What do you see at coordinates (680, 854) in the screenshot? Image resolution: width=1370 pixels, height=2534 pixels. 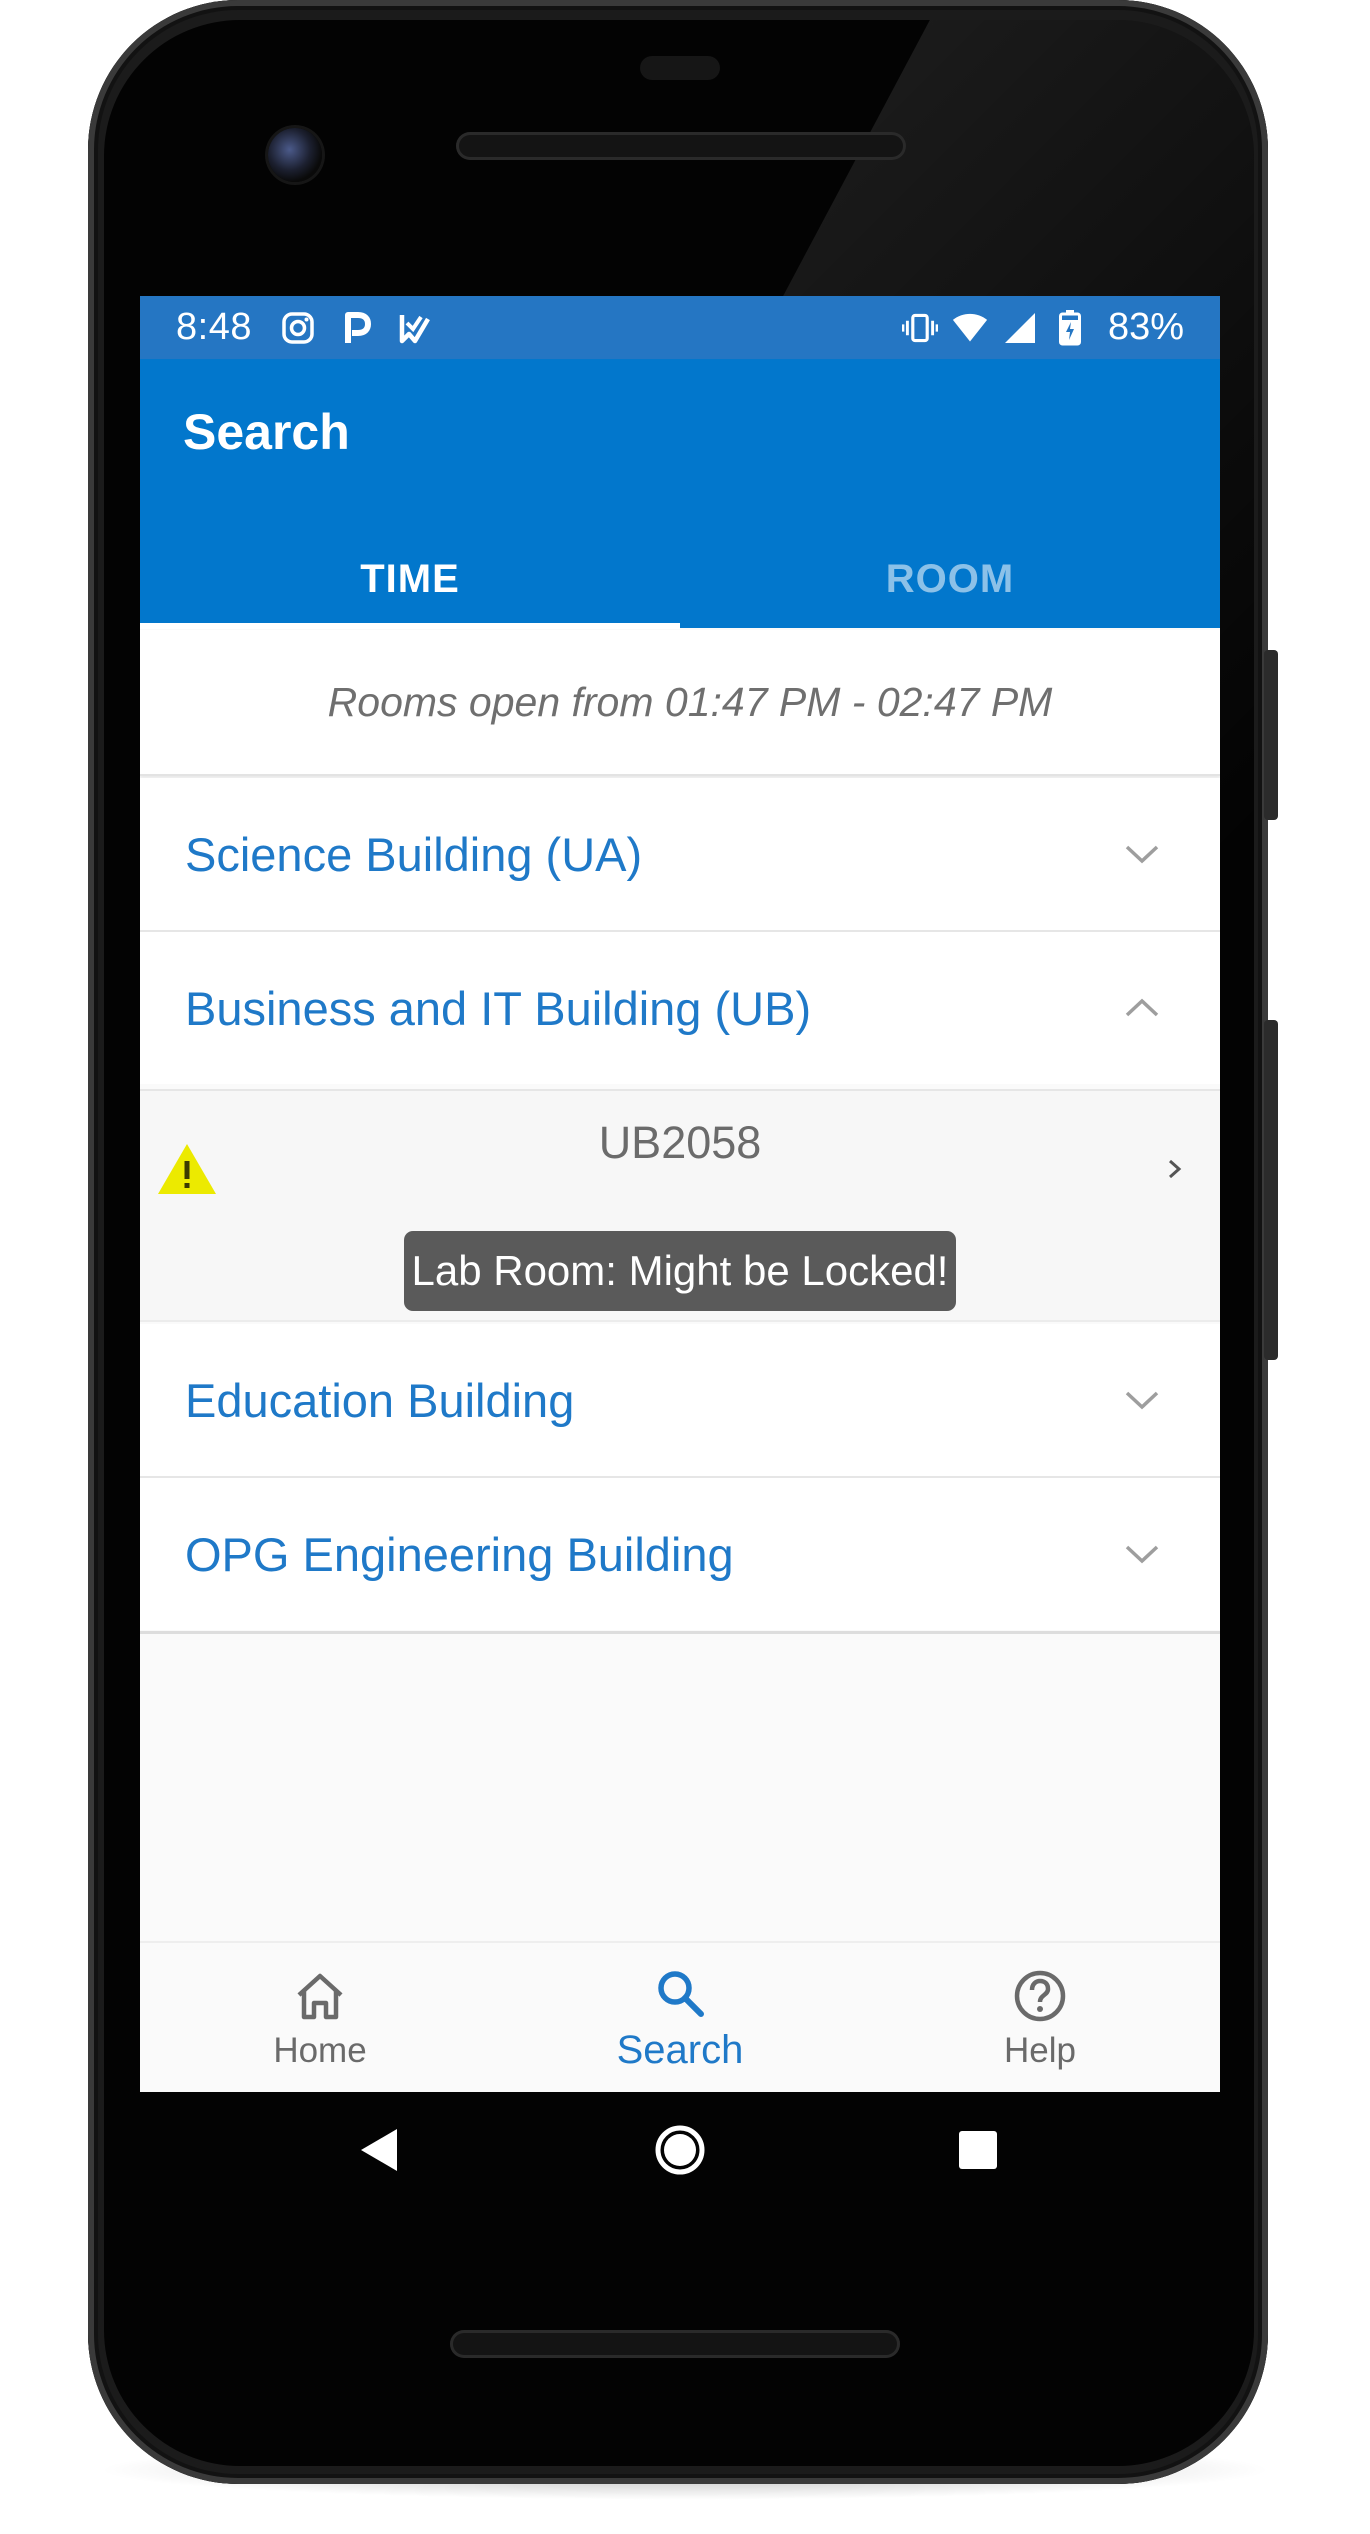 I see `building-row-science: Science Building (UA)` at bounding box center [680, 854].